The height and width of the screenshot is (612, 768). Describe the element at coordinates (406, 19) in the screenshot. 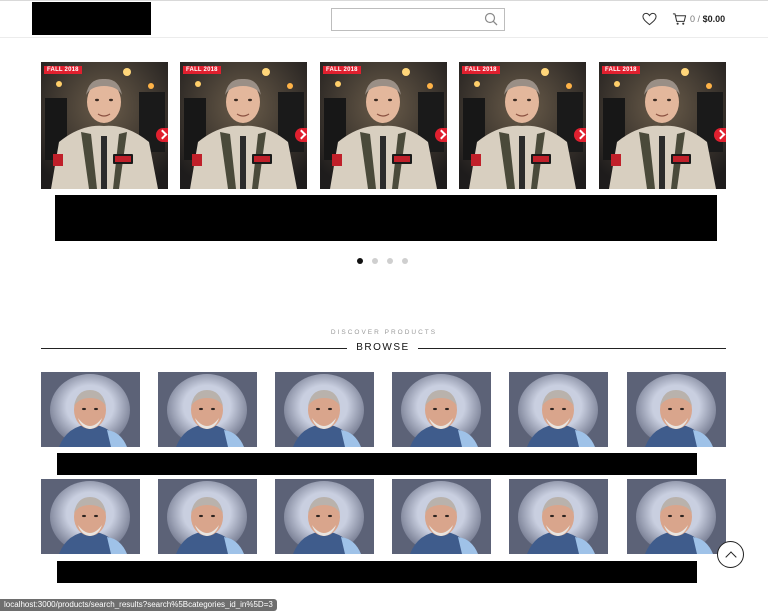

I see `search-input` at that location.